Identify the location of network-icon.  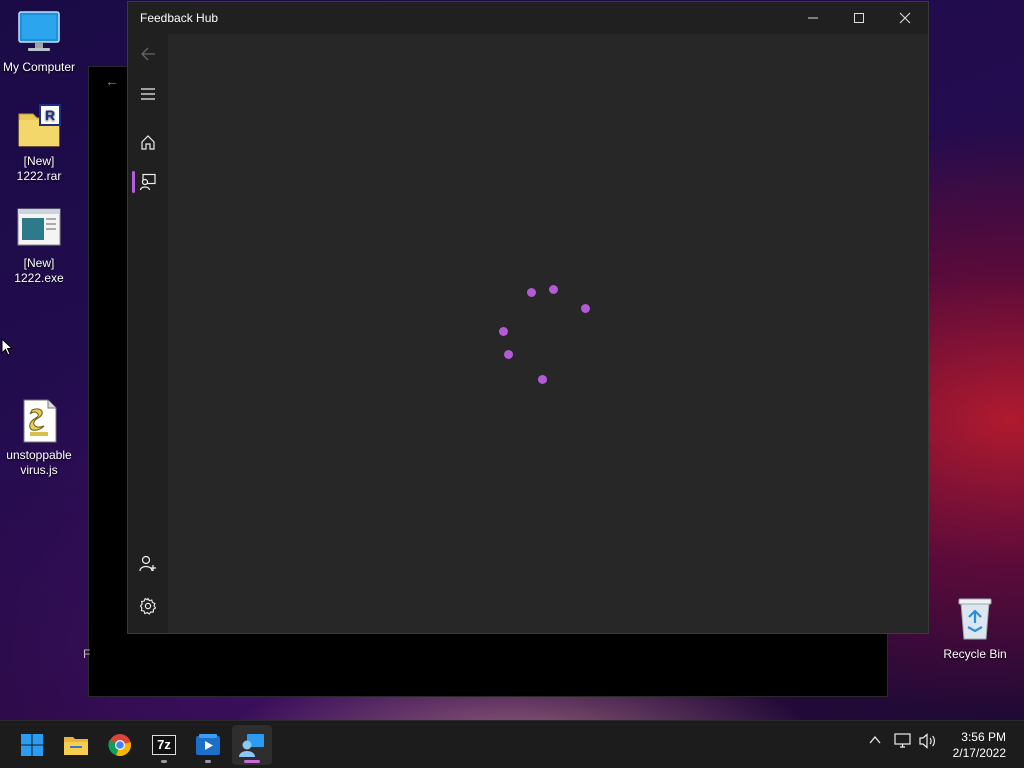
(902, 740).